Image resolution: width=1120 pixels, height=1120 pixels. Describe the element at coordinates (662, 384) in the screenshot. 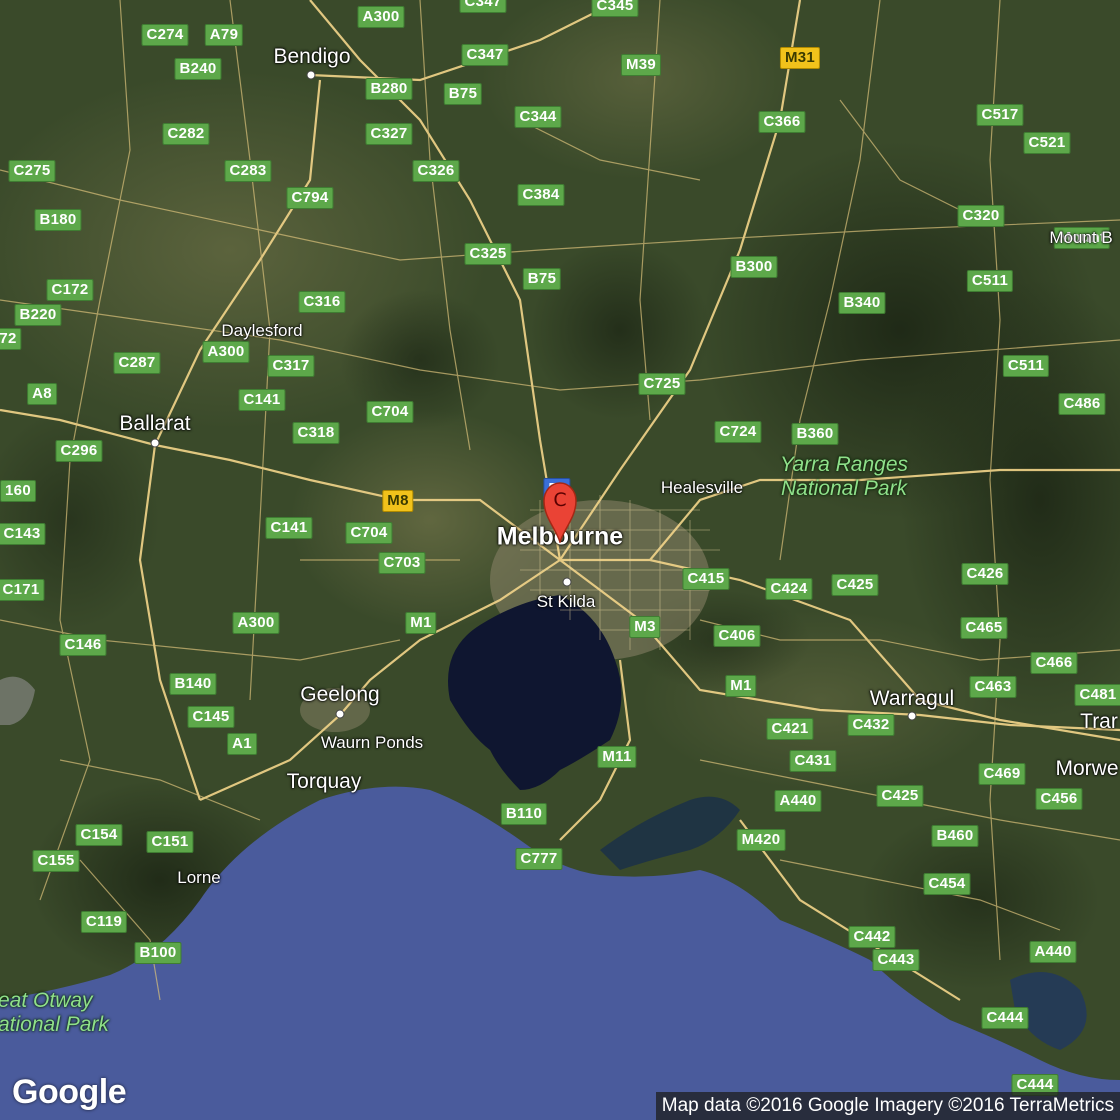

I see `route-shield-c725: C725` at that location.